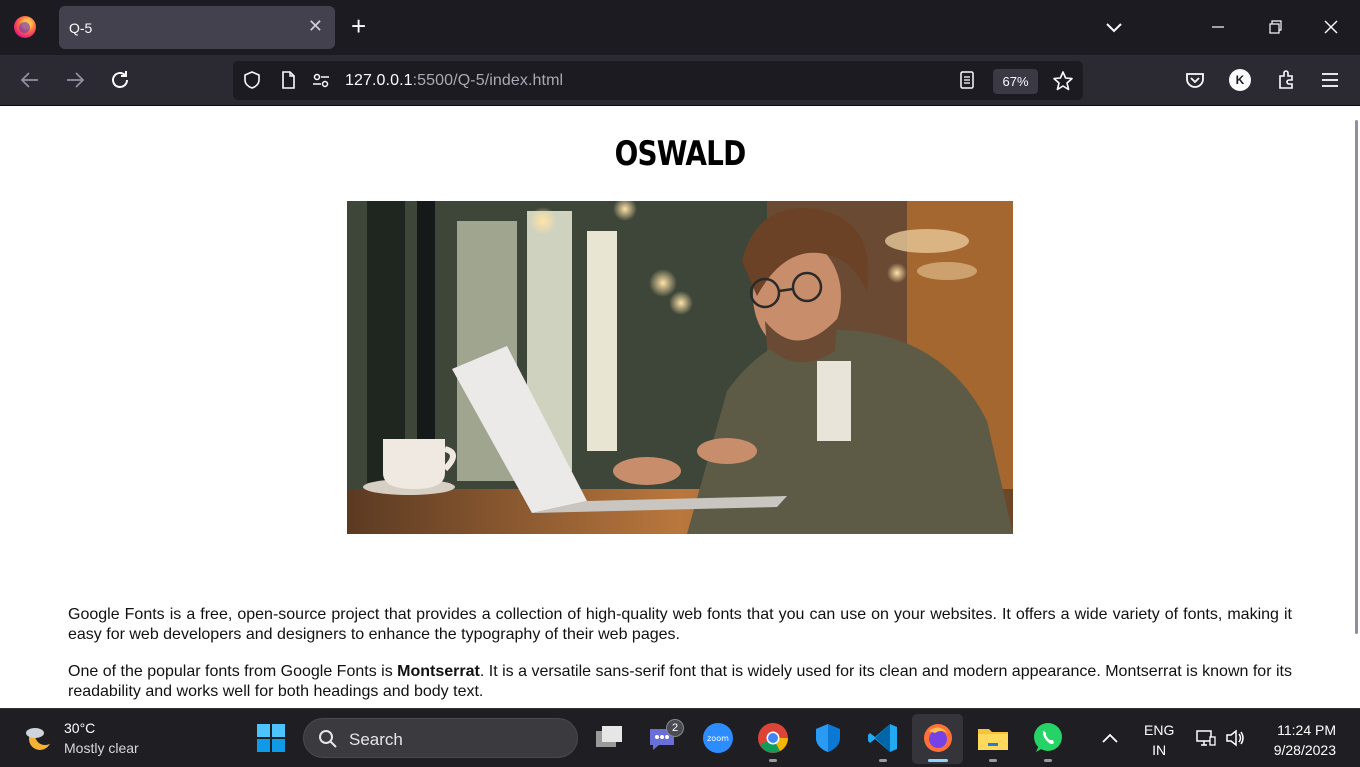 Image resolution: width=1360 pixels, height=767 pixels. What do you see at coordinates (75, 80) in the screenshot?
I see `forward-icon` at bounding box center [75, 80].